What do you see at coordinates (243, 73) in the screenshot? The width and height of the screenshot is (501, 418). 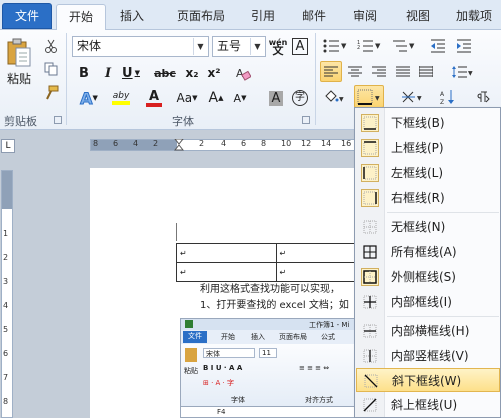 I see `clear-formatting-button: A` at bounding box center [243, 73].